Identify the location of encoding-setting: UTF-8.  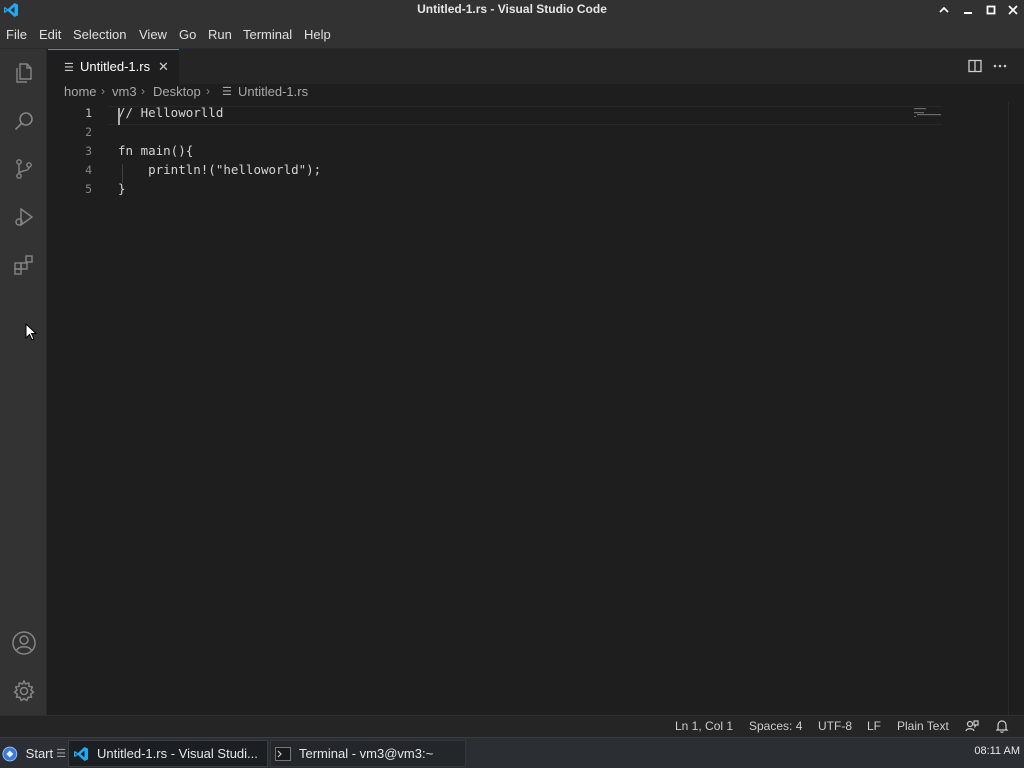
(835, 726).